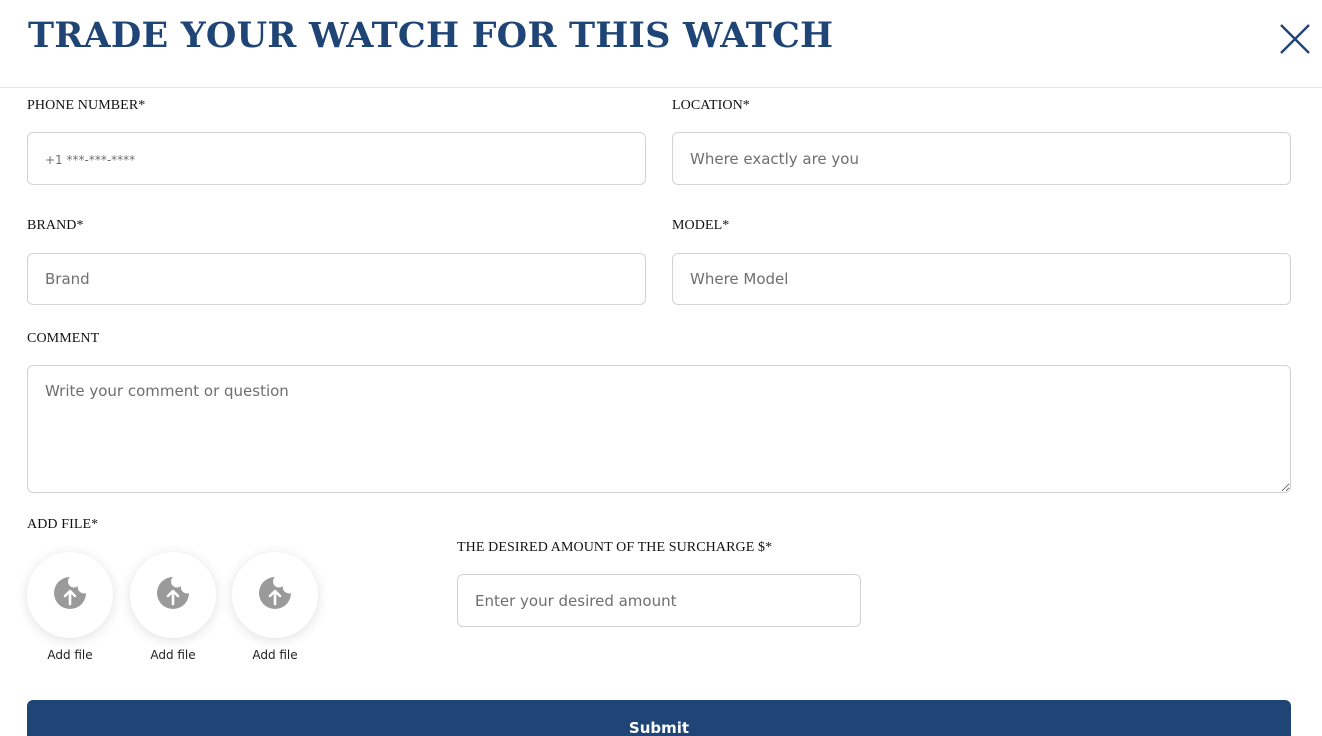 Image resolution: width=1322 pixels, height=736 pixels. Describe the element at coordinates (336, 279) in the screenshot. I see `brand-input` at that location.